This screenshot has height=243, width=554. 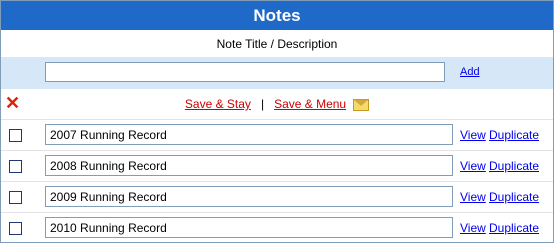 I want to click on note-title-field: 2008 Running Record, so click(x=249, y=165).